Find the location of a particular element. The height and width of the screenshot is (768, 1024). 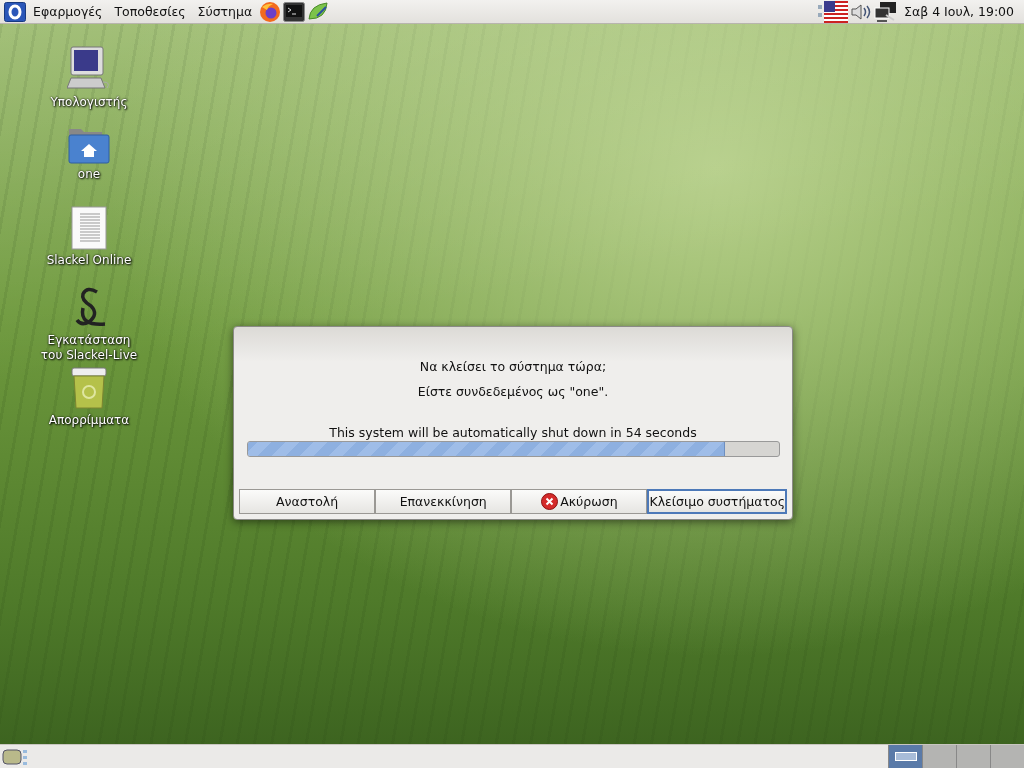

menu-item: Εφαρμογές is located at coordinates (68, 11).